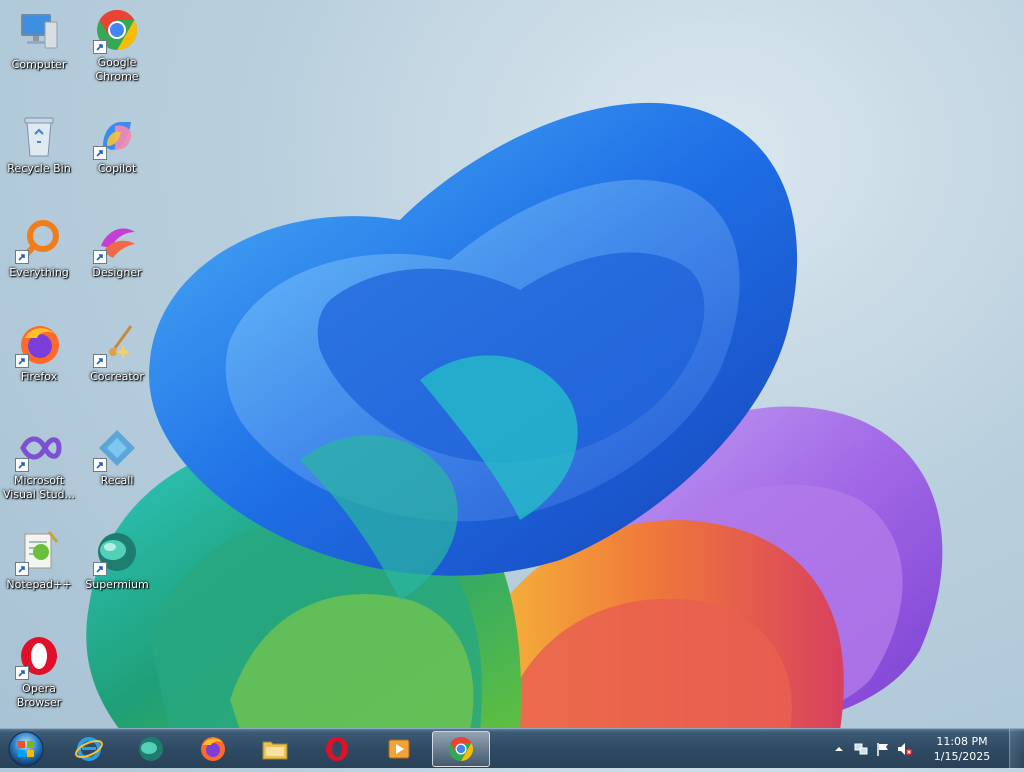 The image size is (1024, 772). I want to click on opera-icon, so click(337, 749).